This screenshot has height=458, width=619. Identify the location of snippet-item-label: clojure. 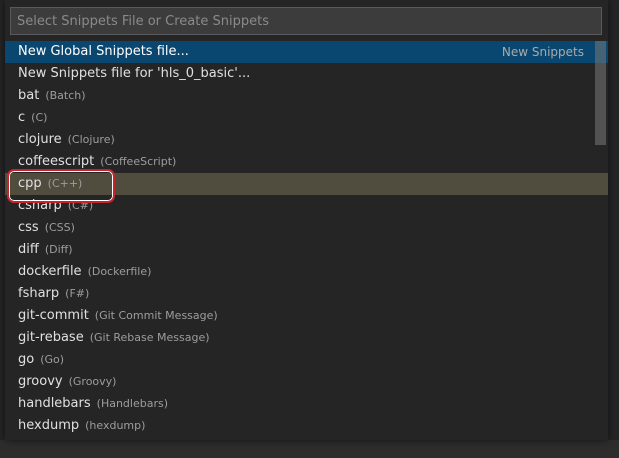
(40, 139).